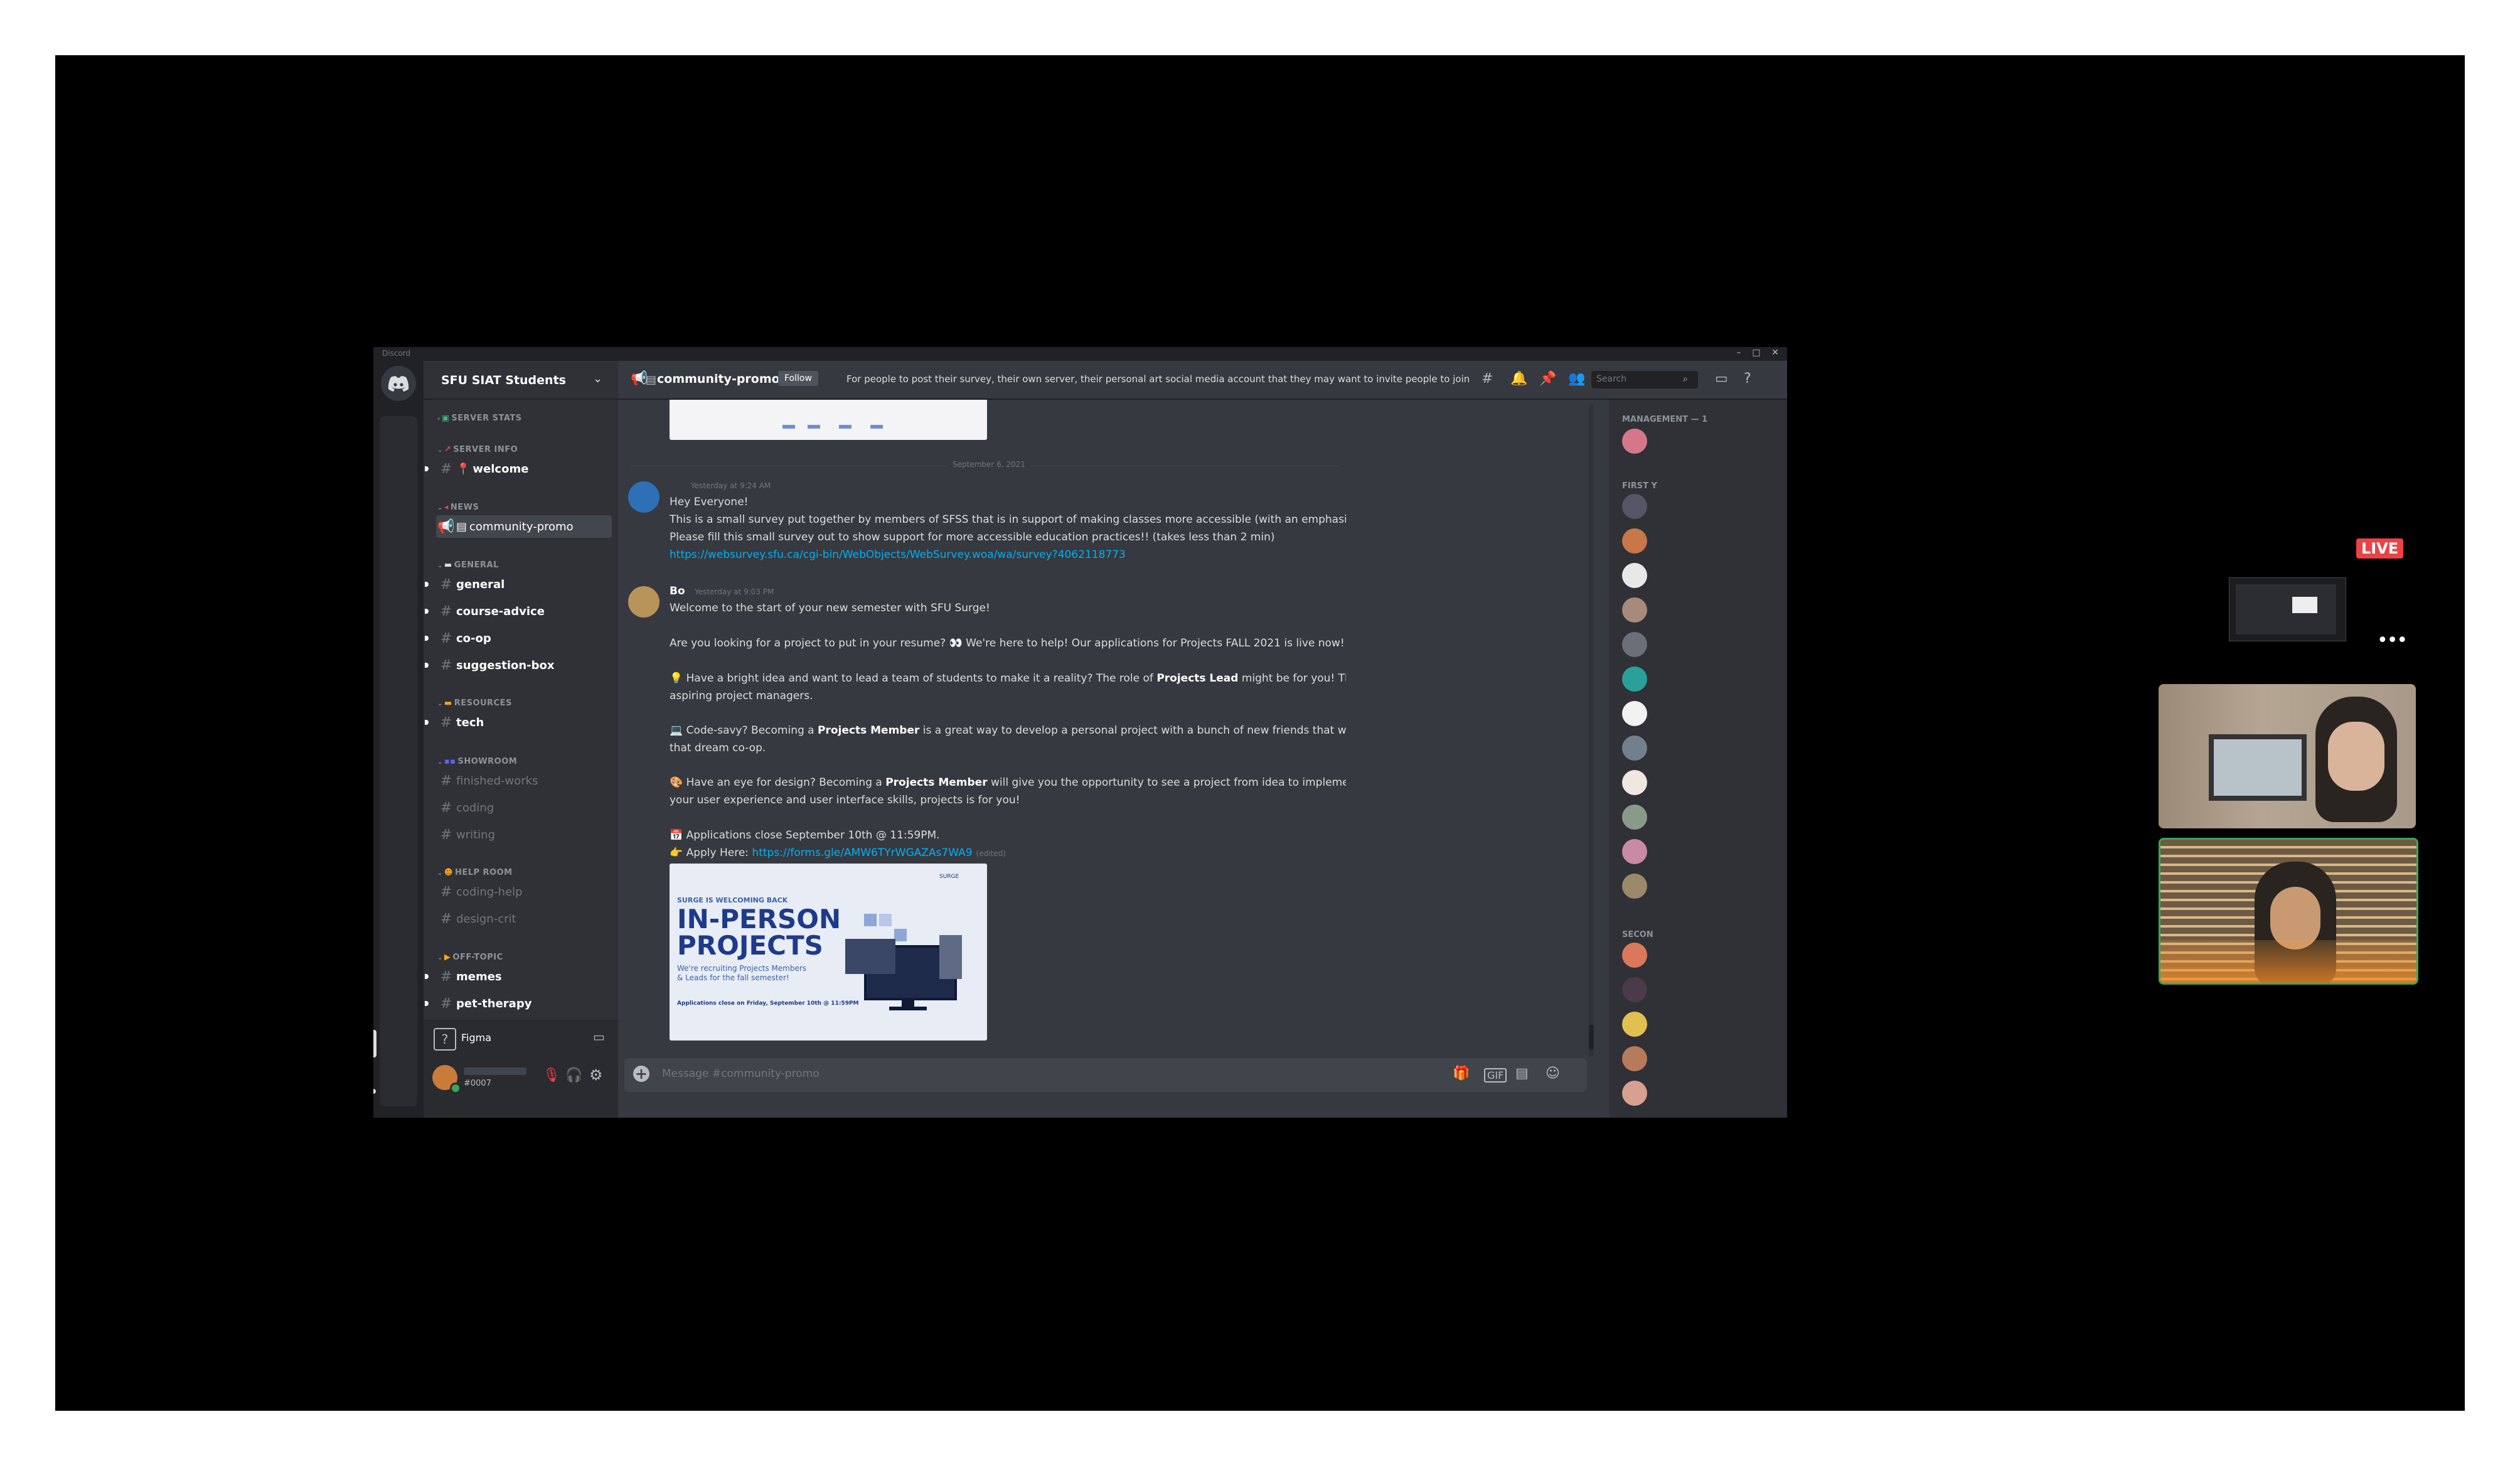 This screenshot has width=2520, height=1466. Describe the element at coordinates (1698, 759) in the screenshot. I see `member-list: MANAGEMENT — 1 FIRST Y SECON` at that location.